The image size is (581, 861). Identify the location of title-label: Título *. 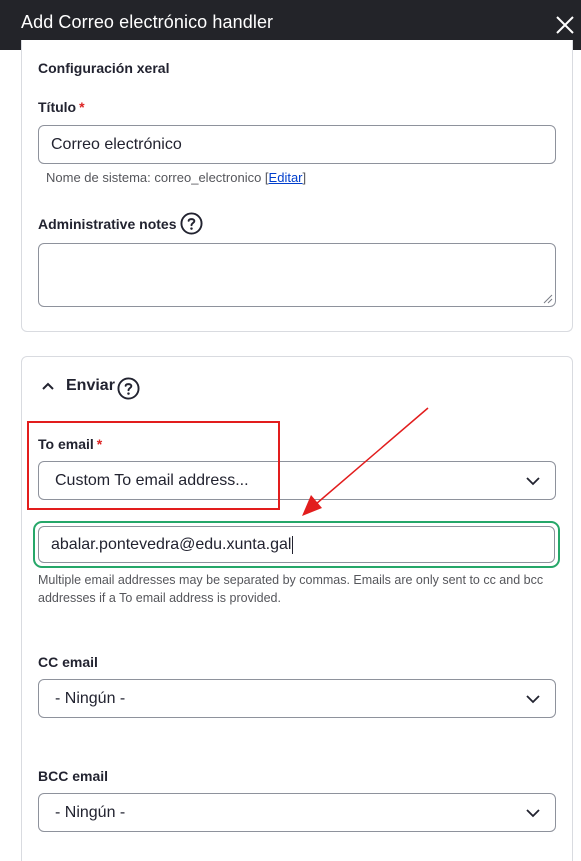
(61, 107).